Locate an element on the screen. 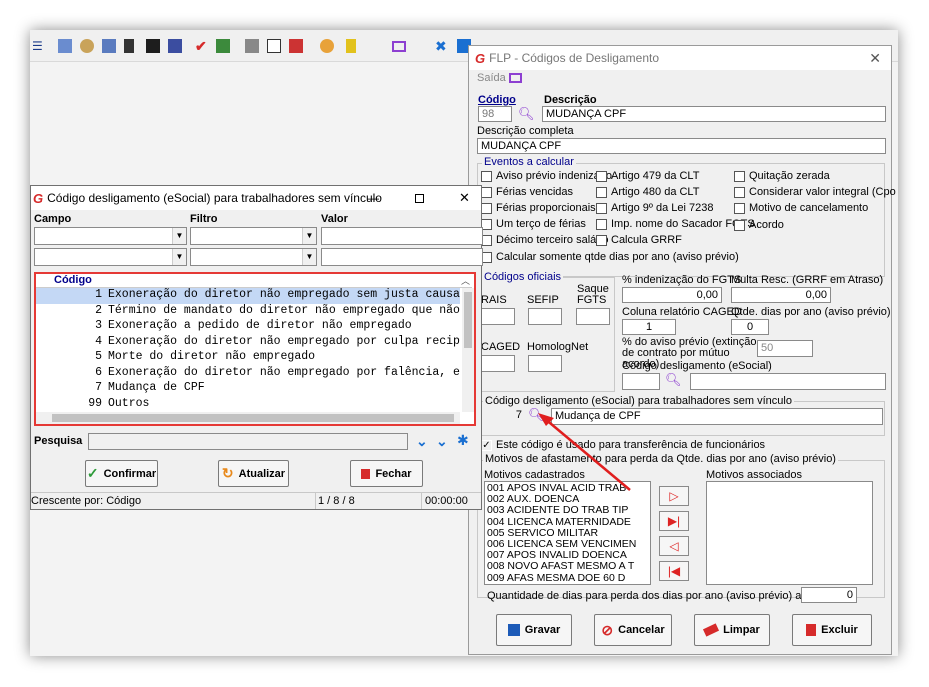 Image resolution: width=929 pixels, height=687 pixels. confirmar-button: ✓ Confirmar is located at coordinates (121, 473).